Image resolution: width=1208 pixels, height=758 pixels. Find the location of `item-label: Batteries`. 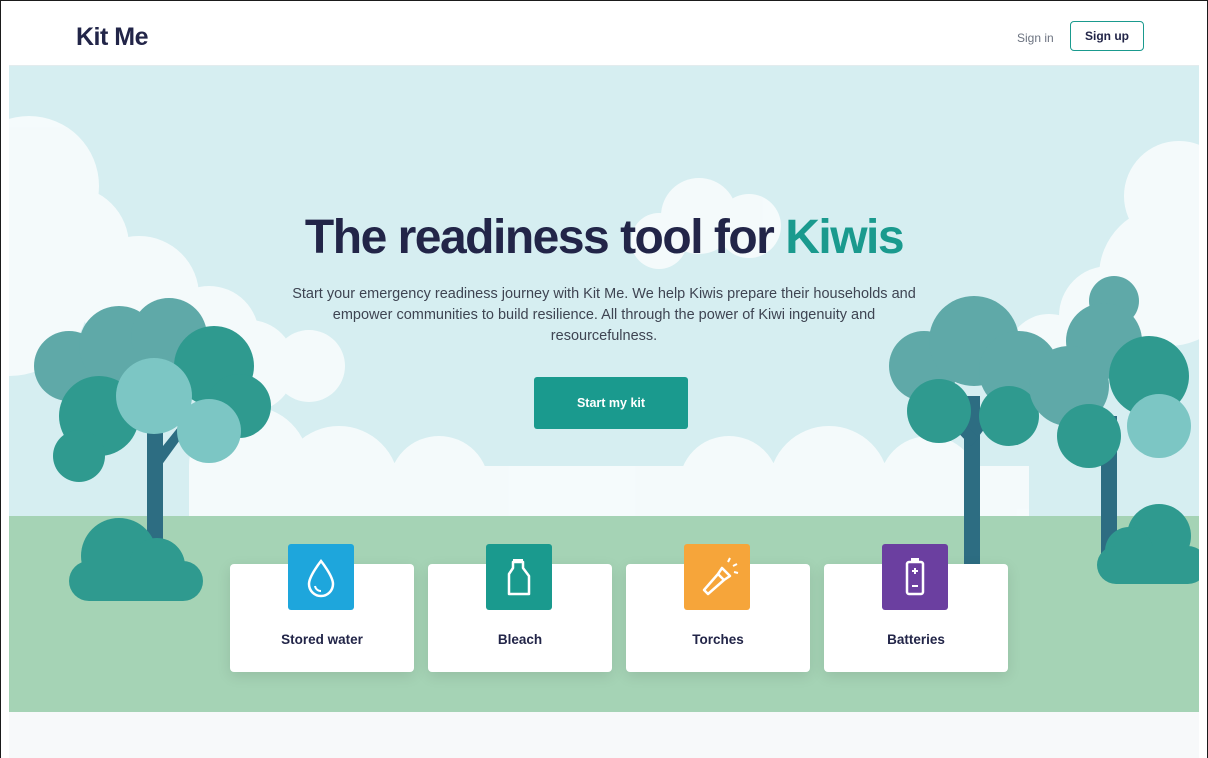

item-label: Batteries is located at coordinates (916, 639).